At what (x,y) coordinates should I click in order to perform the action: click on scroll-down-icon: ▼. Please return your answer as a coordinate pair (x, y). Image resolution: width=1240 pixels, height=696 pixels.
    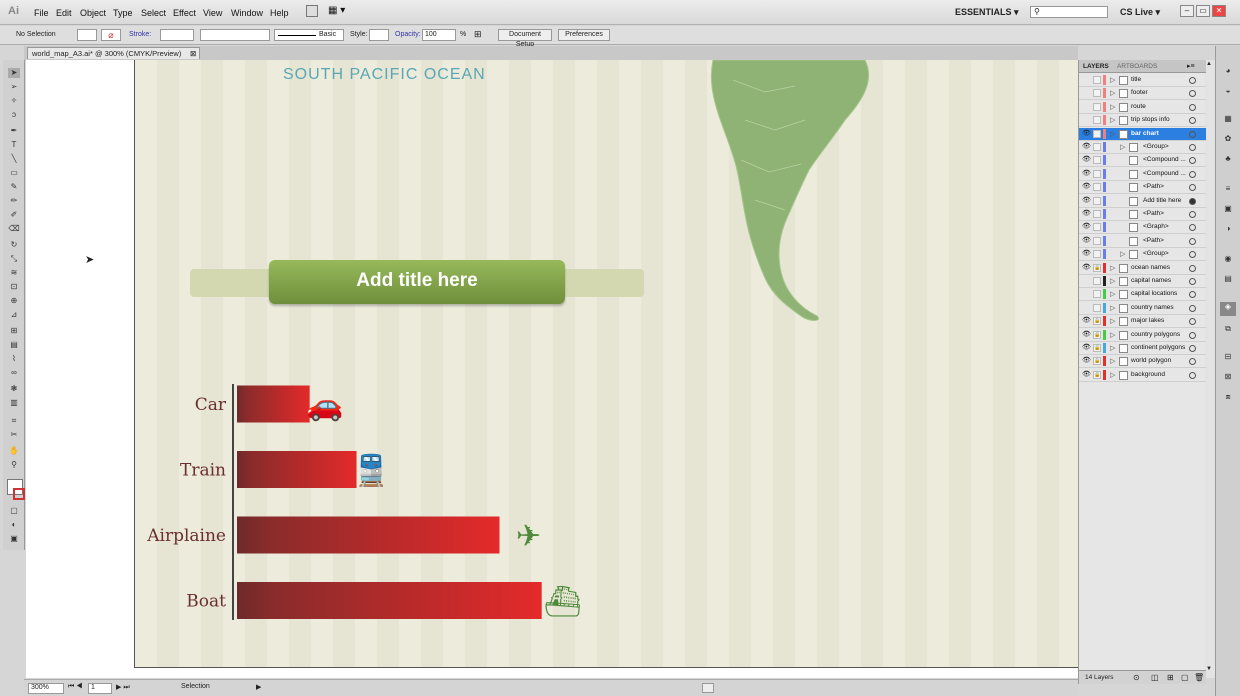
    Looking at the image, I should click on (1209, 669).